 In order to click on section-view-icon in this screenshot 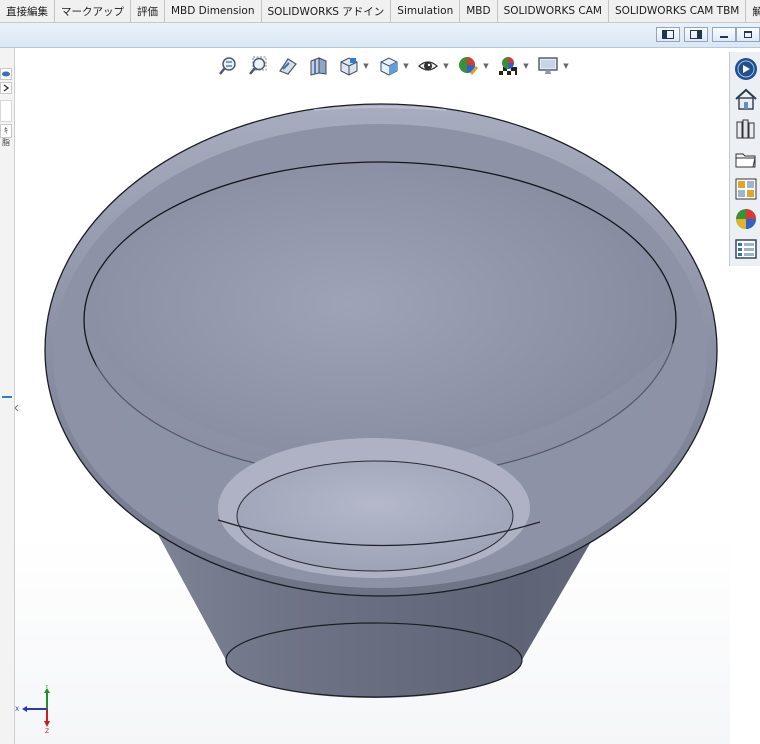, I will do `click(318, 66)`.